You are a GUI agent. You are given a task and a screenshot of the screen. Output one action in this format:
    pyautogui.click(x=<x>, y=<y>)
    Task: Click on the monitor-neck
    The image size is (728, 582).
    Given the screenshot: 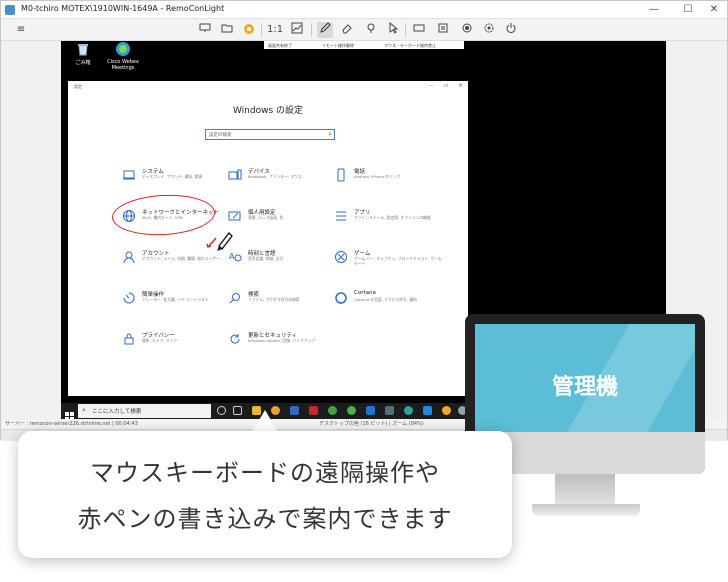 What is the action you would take?
    pyautogui.click(x=585, y=491)
    